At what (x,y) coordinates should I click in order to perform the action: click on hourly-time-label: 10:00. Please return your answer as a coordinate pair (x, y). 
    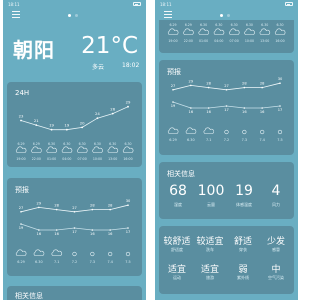
    Looking at the image, I should click on (249, 41).